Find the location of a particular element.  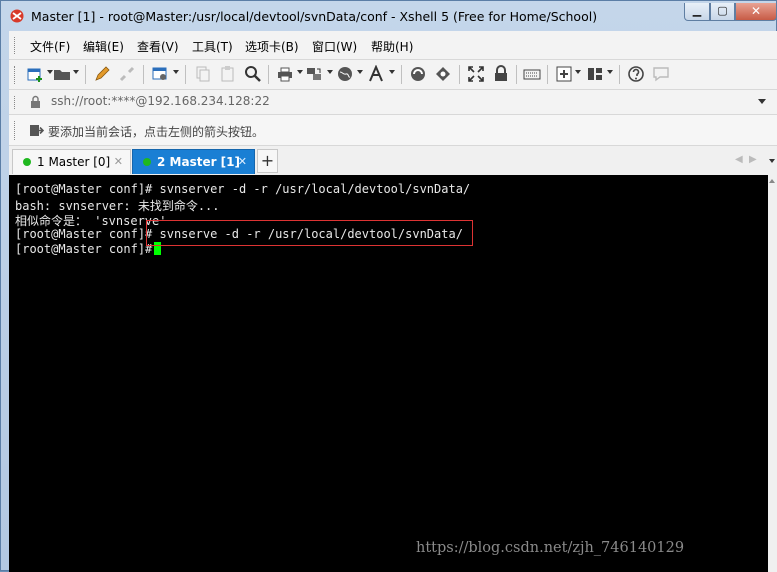

address-grip is located at coordinates (15, 102).